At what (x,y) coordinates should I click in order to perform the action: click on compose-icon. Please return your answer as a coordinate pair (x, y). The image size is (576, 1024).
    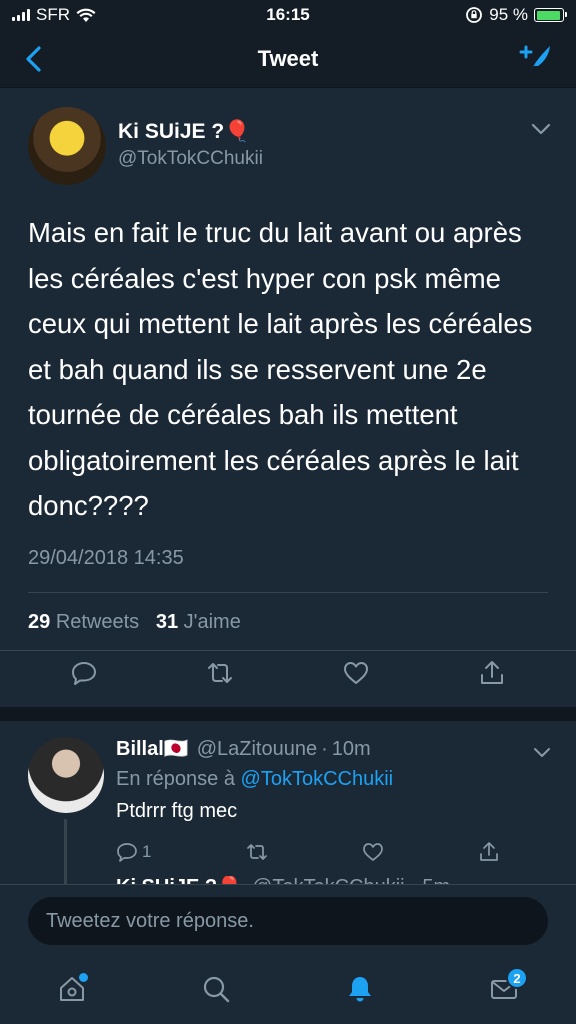
    Looking at the image, I should click on (535, 59).